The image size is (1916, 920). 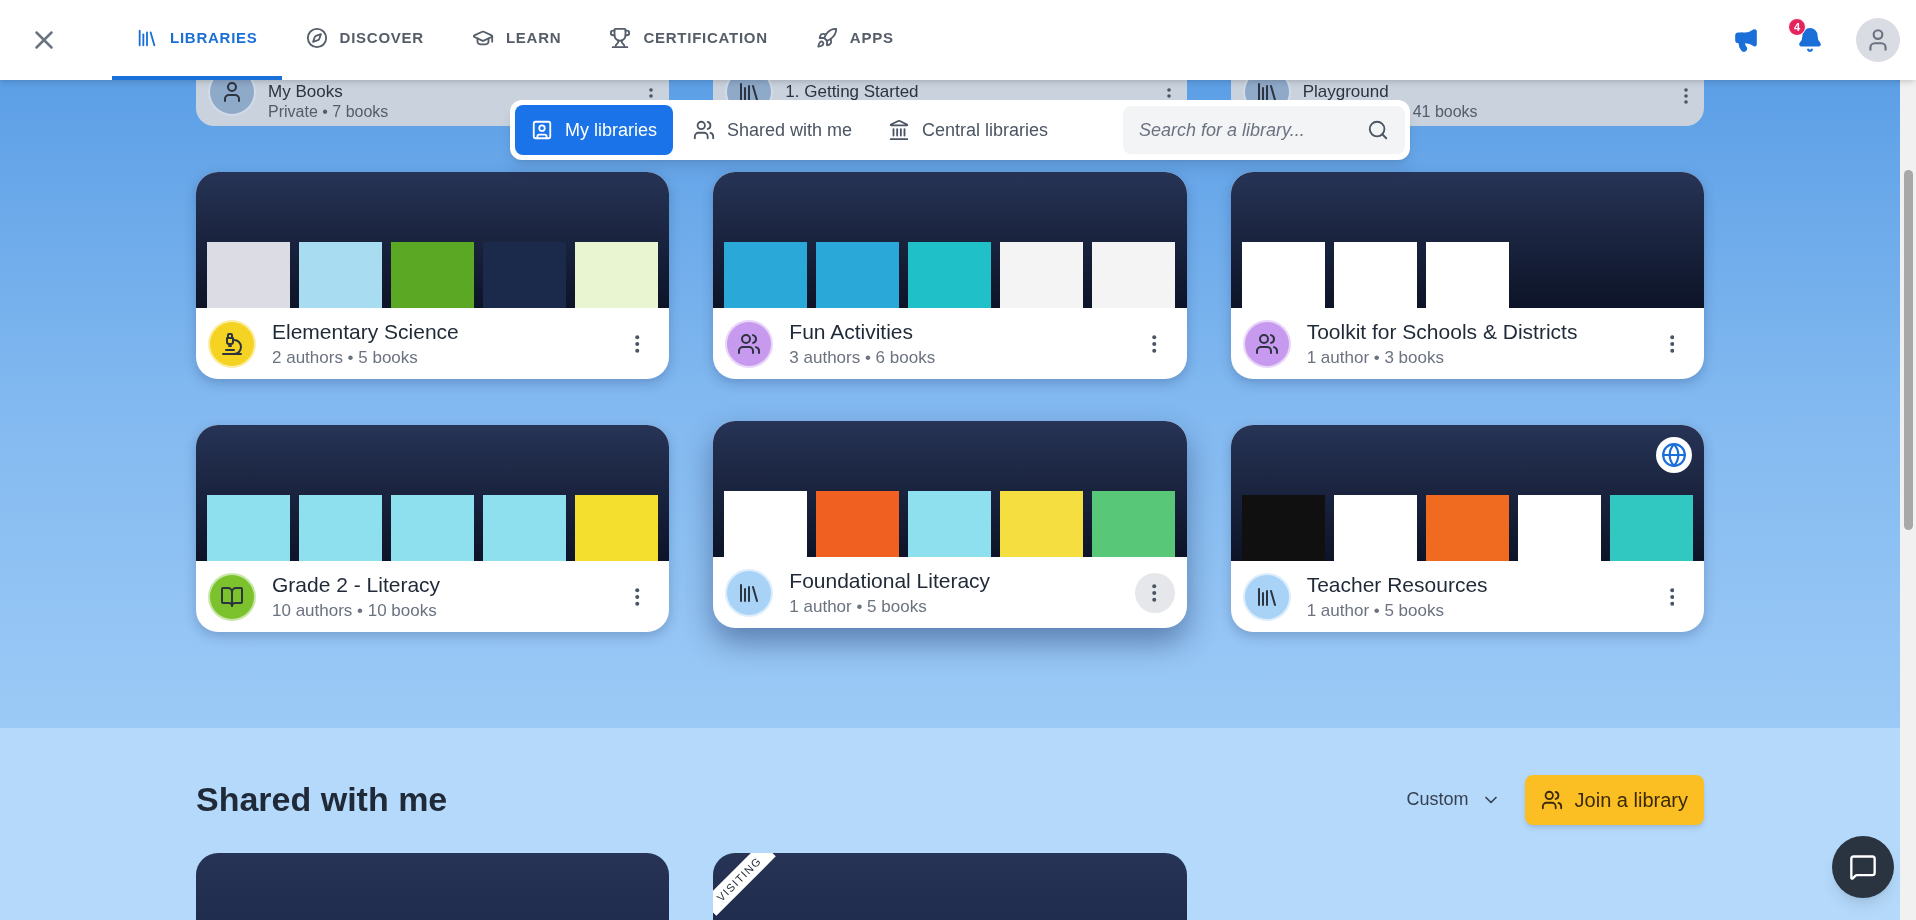 What do you see at coordinates (899, 130) in the screenshot?
I see `bank-building-icon` at bounding box center [899, 130].